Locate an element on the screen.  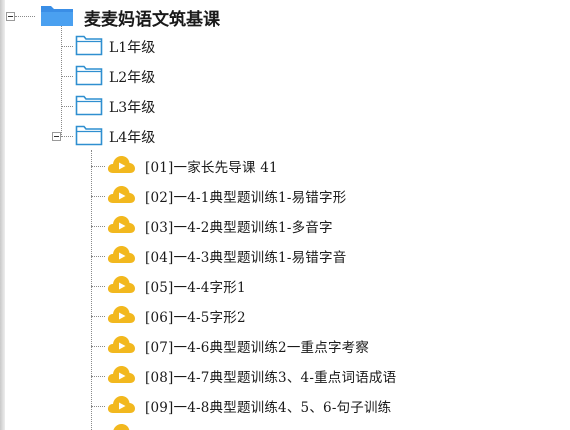
tree-folder-label: L1年级 is located at coordinates (132, 48).